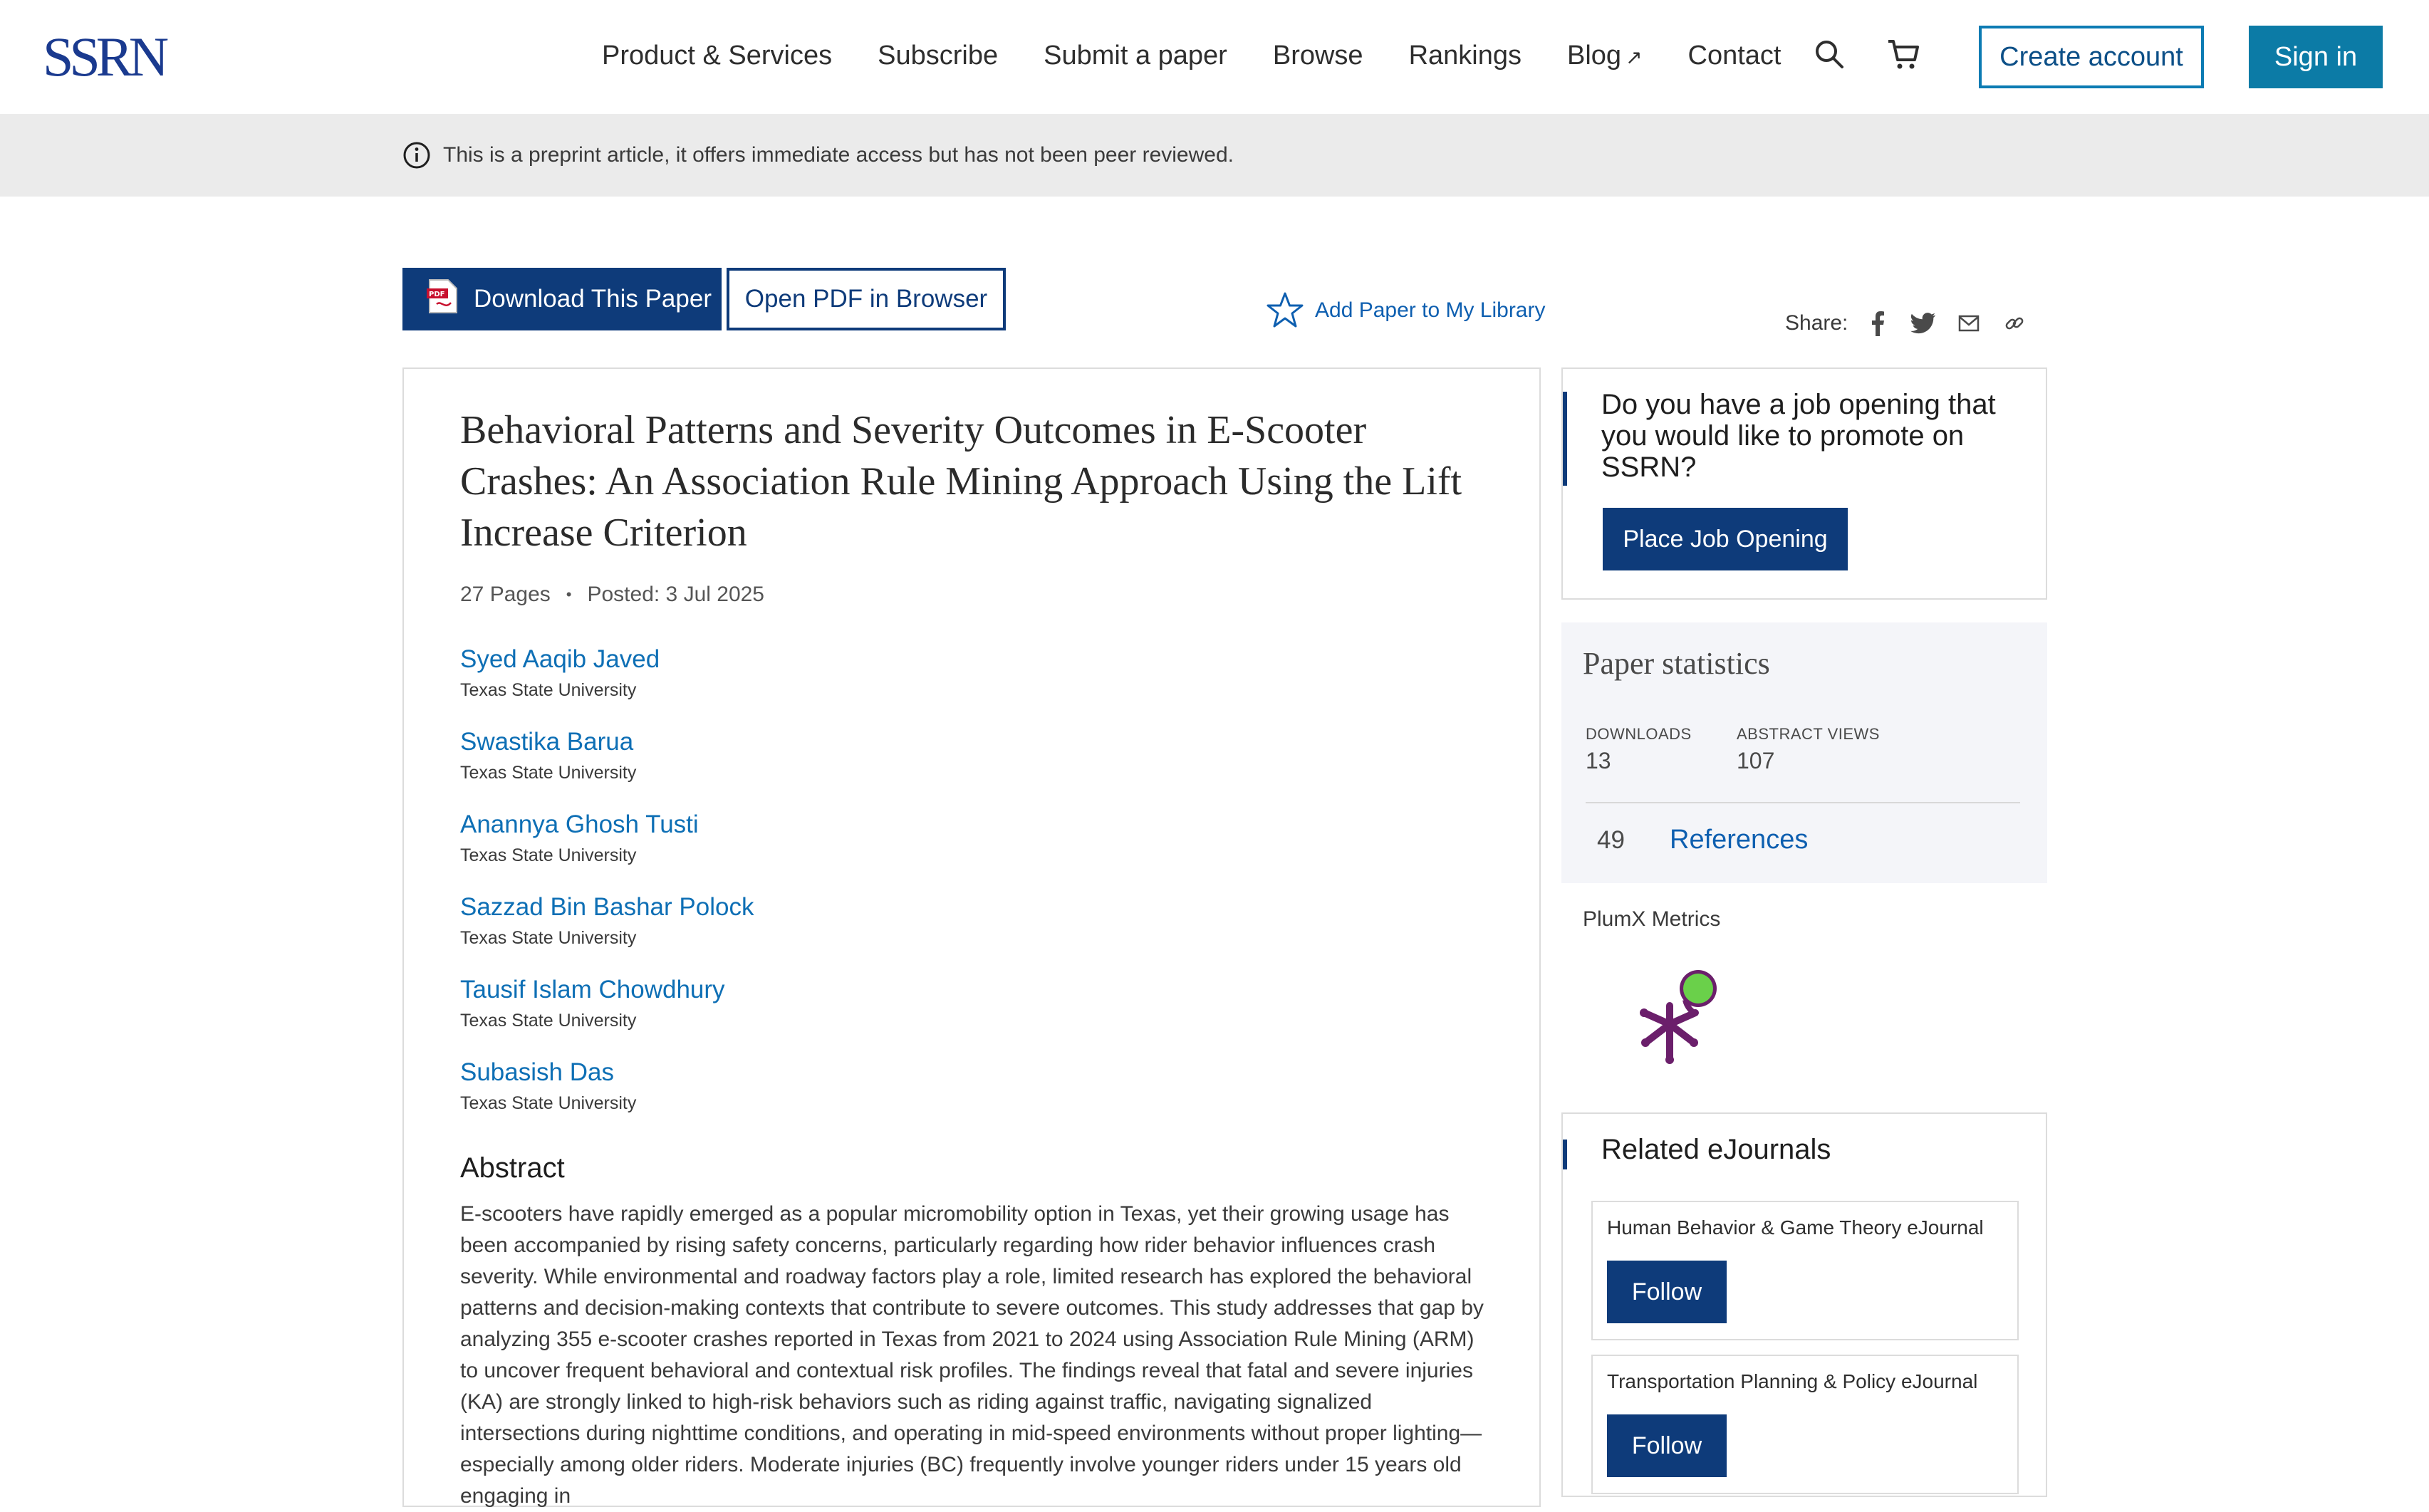 Image resolution: width=2429 pixels, height=1512 pixels. Describe the element at coordinates (607, 907) in the screenshot. I see `author-name-link: Sazzad Bin Bashar Polock` at that location.